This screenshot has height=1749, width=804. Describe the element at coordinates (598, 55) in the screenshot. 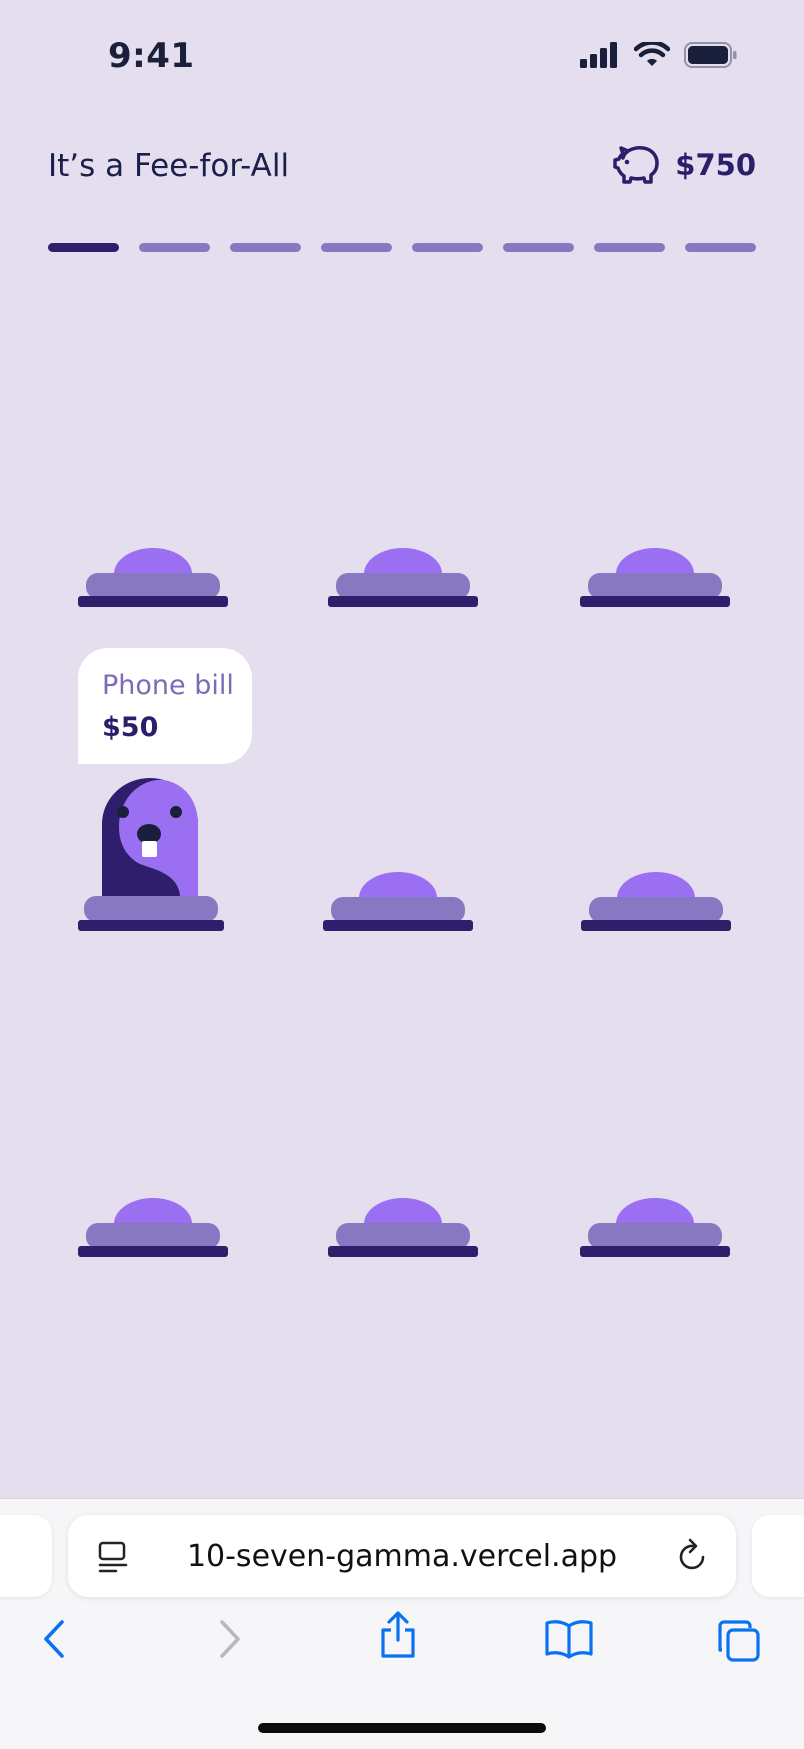

I see `cellular-signal-icon` at that location.